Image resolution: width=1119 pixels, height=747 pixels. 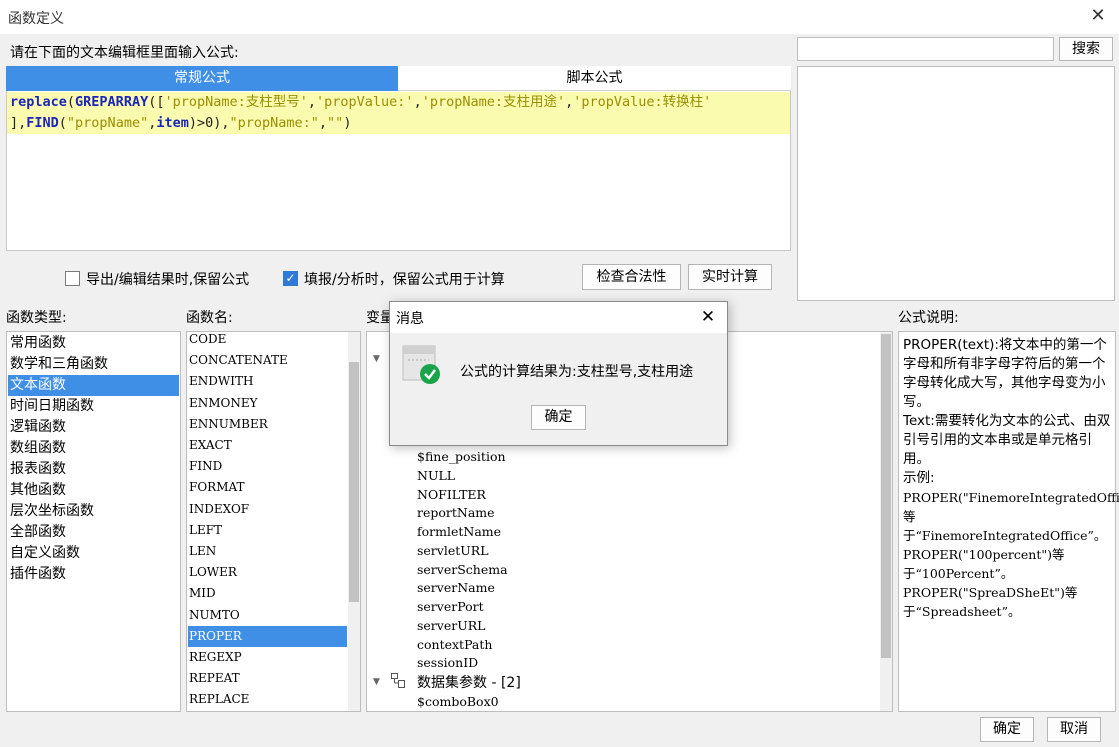 What do you see at coordinates (93, 469) in the screenshot?
I see `function-type-item: 报表函数` at bounding box center [93, 469].